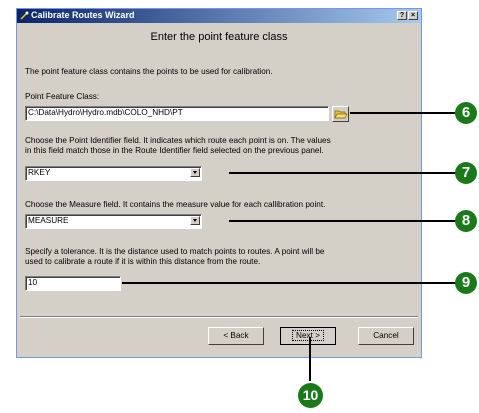 This screenshot has height=413, width=479. What do you see at coordinates (236, 336) in the screenshot?
I see `back-button: < Back` at bounding box center [236, 336].